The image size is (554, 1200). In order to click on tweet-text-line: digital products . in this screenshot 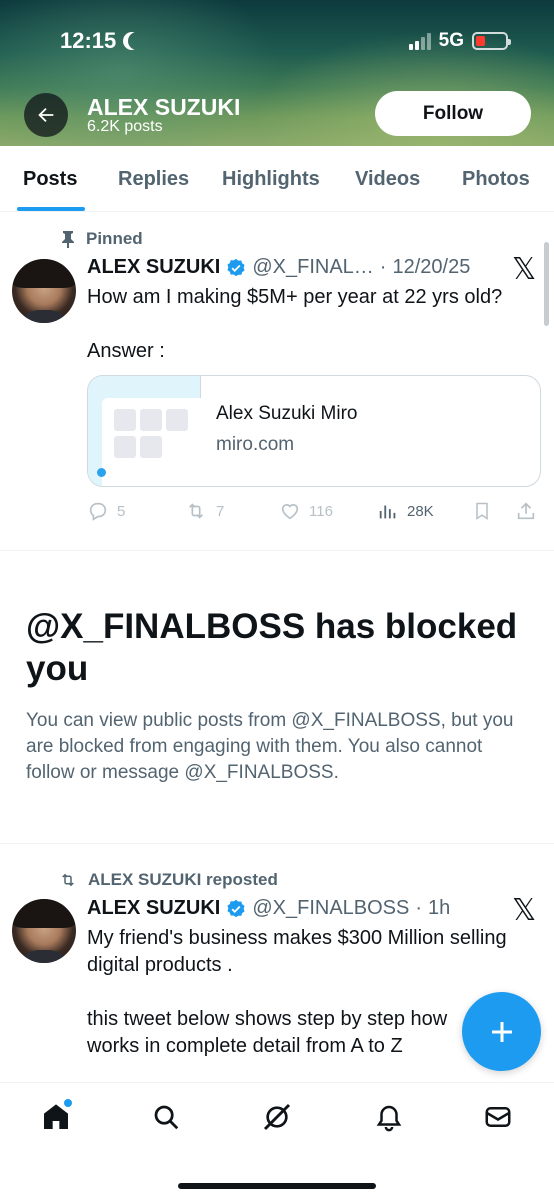, I will do `click(160, 965)`.